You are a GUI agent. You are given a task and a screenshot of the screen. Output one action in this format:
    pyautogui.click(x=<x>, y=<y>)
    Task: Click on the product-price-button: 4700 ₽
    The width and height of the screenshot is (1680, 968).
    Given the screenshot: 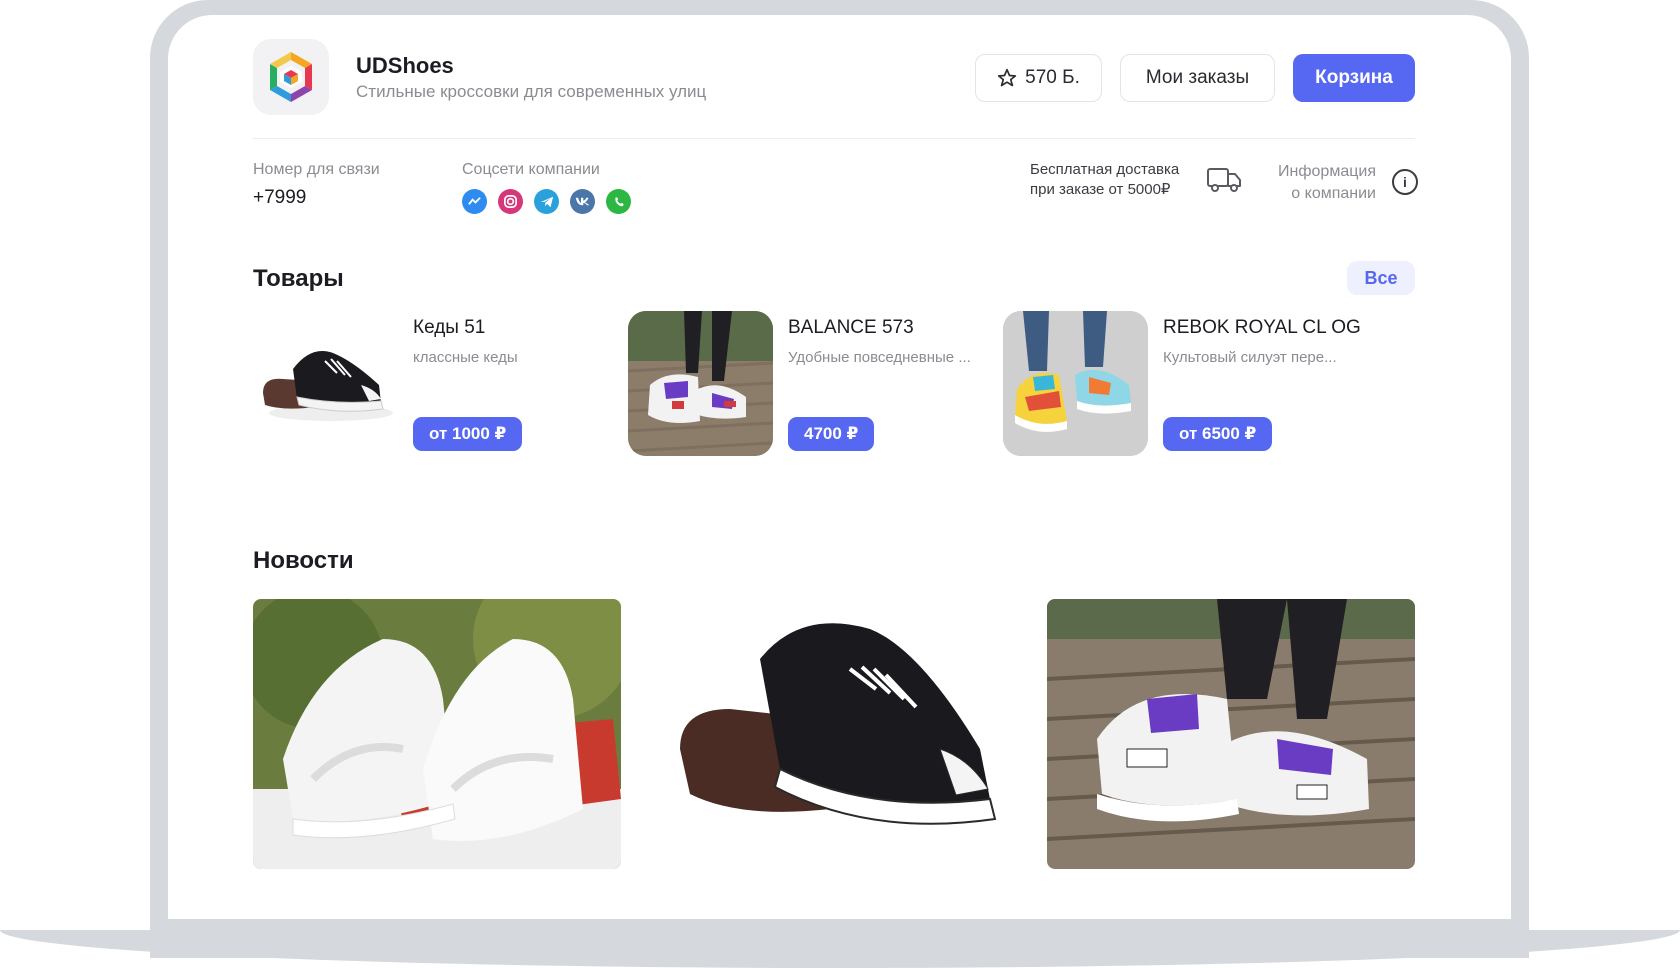 What is the action you would take?
    pyautogui.click(x=831, y=434)
    